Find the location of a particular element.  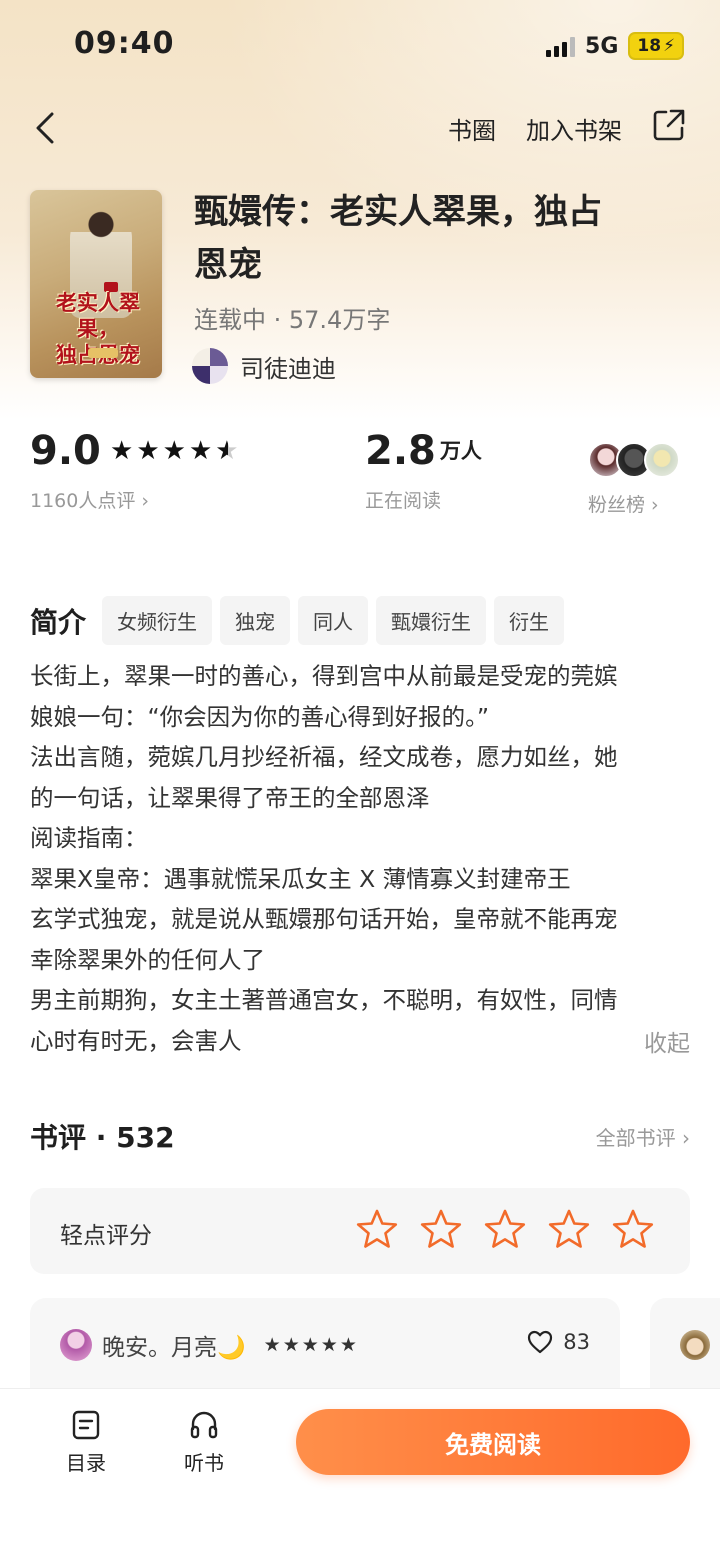

rate-box: 轻点评分 is located at coordinates (360, 1231).